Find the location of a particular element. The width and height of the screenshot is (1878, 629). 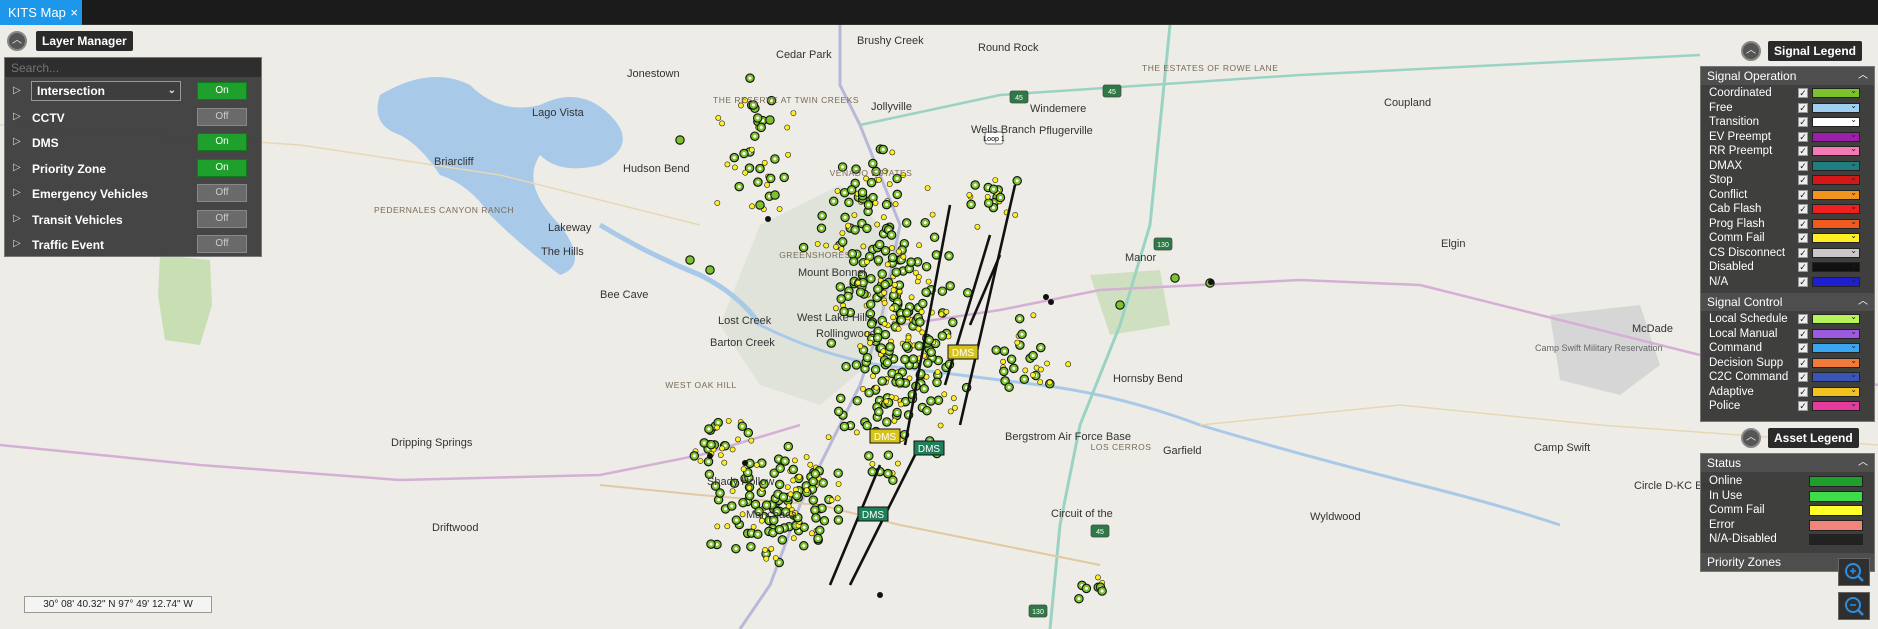

status-section-header: Status ︿ is located at coordinates (1787, 463).